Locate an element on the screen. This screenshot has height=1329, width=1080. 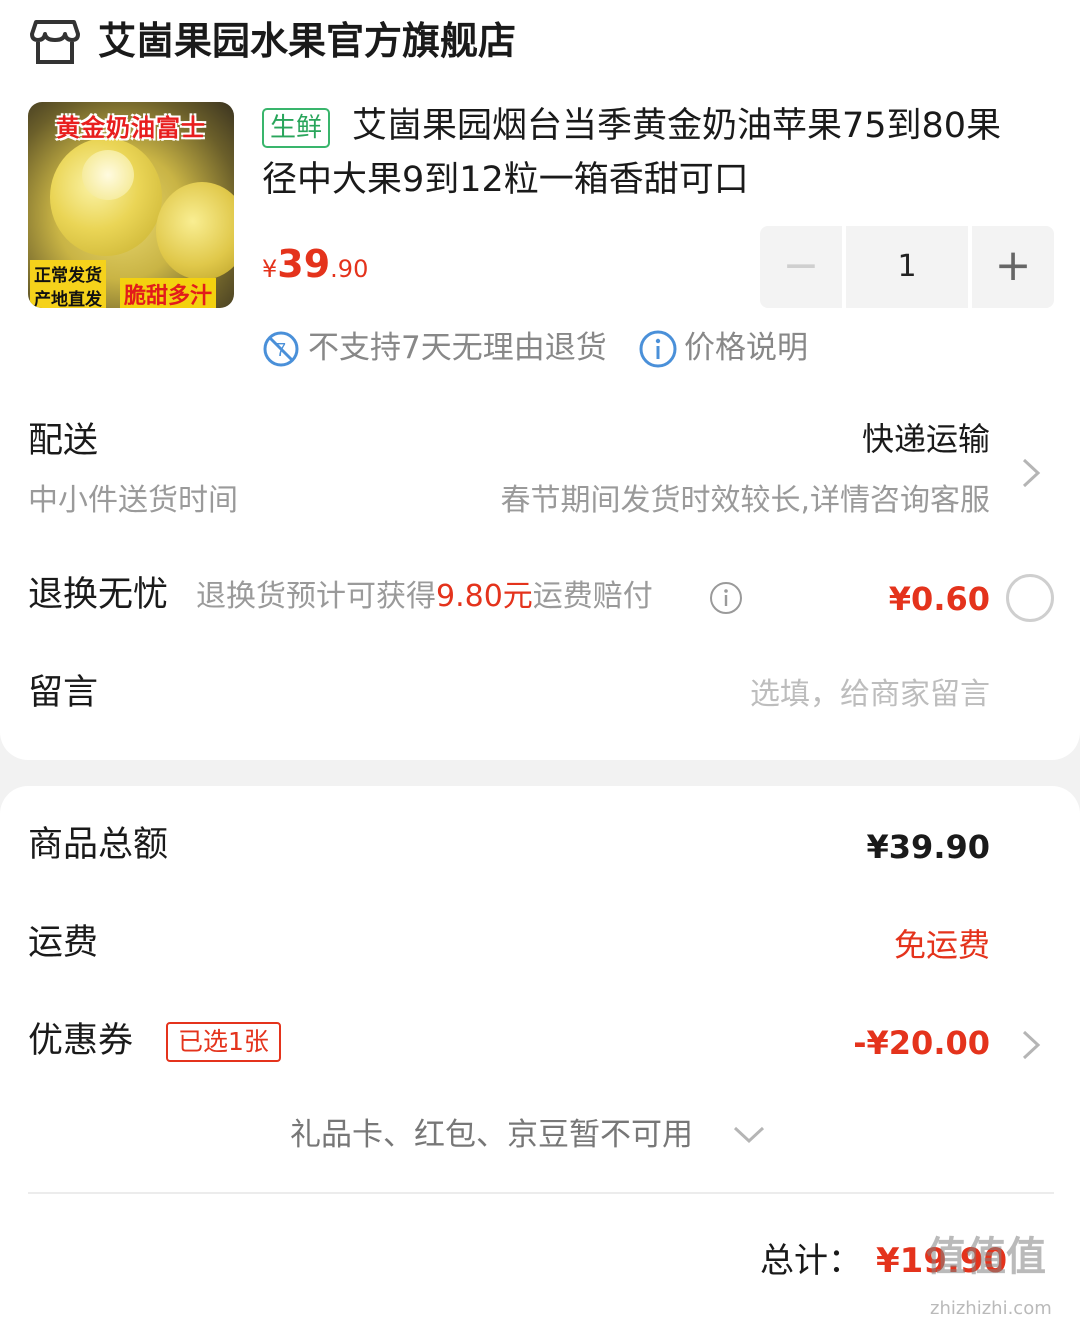
coupon-label: 优惠券 is located at coordinates (81, 1041).